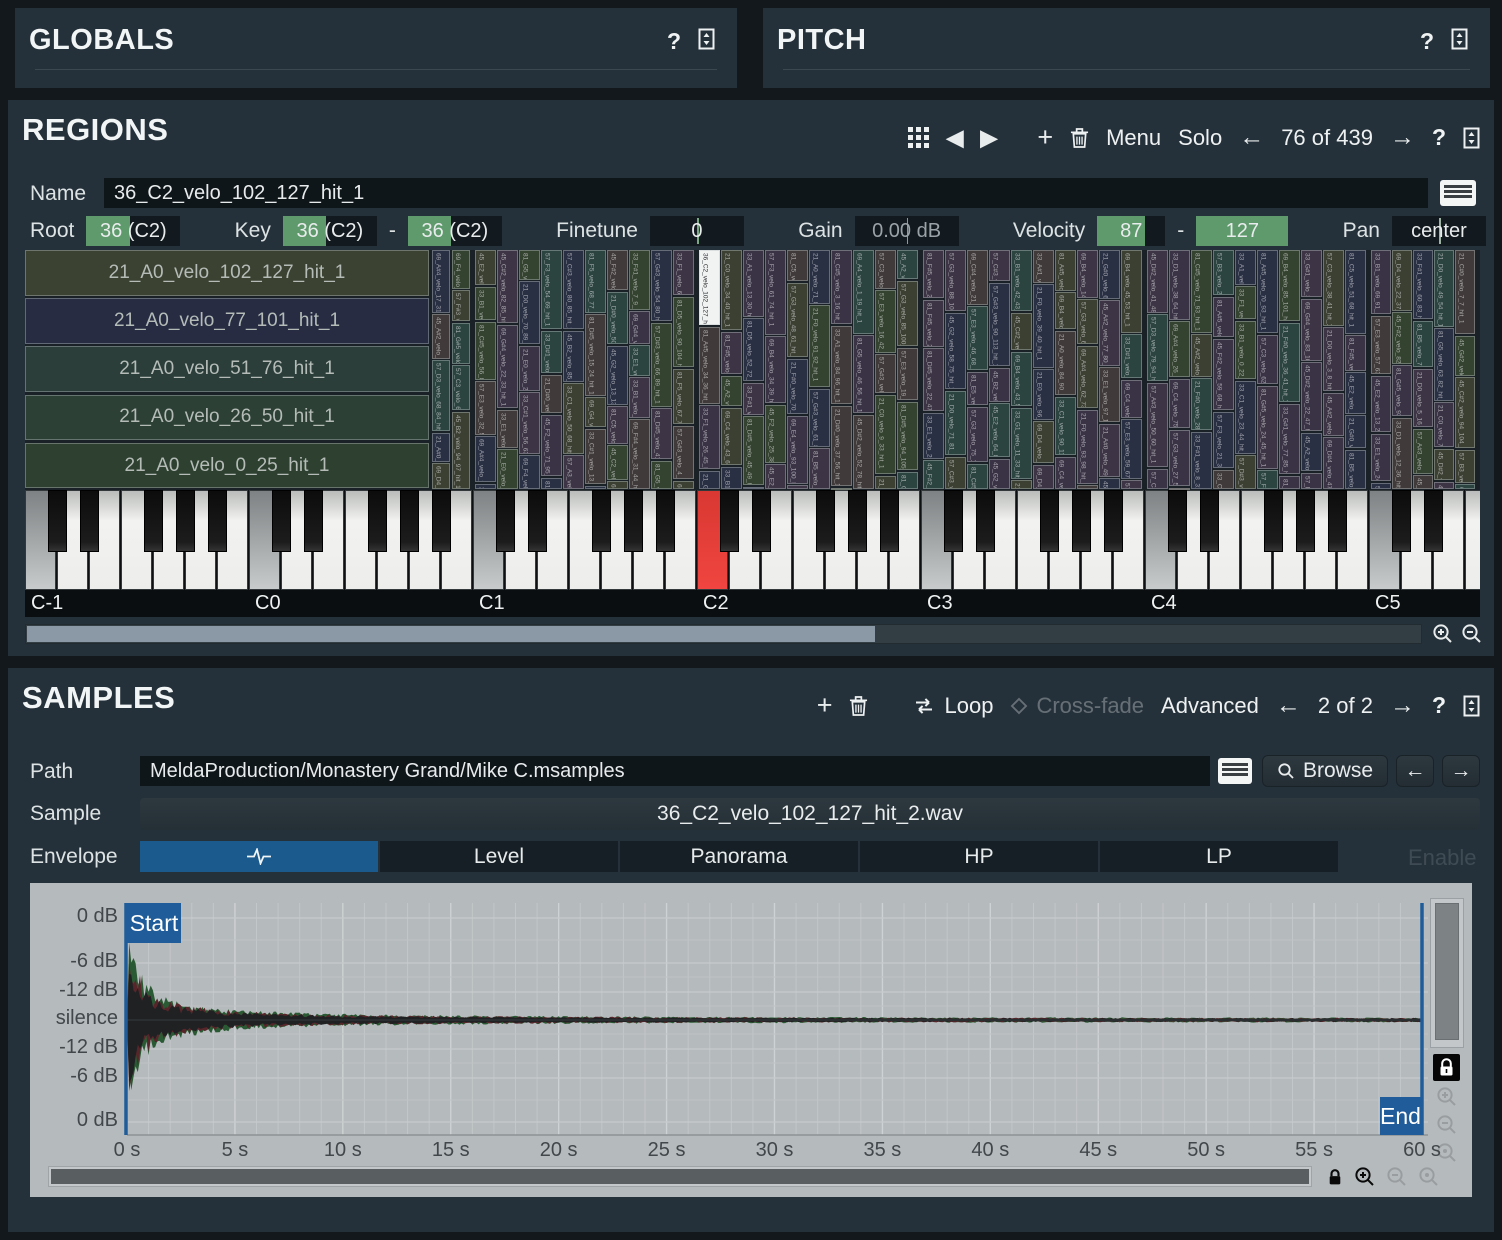 The image size is (1502, 1240). Describe the element at coordinates (1045, 137) in the screenshot. I see `add-region-button: +` at that location.